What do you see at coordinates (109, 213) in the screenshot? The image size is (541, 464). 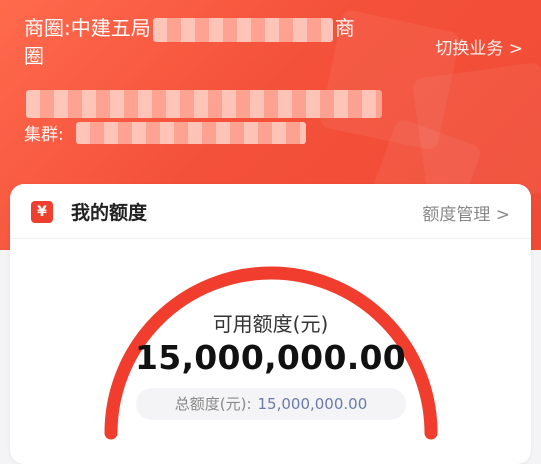 I see `quota-card-title: 我的额度` at bounding box center [109, 213].